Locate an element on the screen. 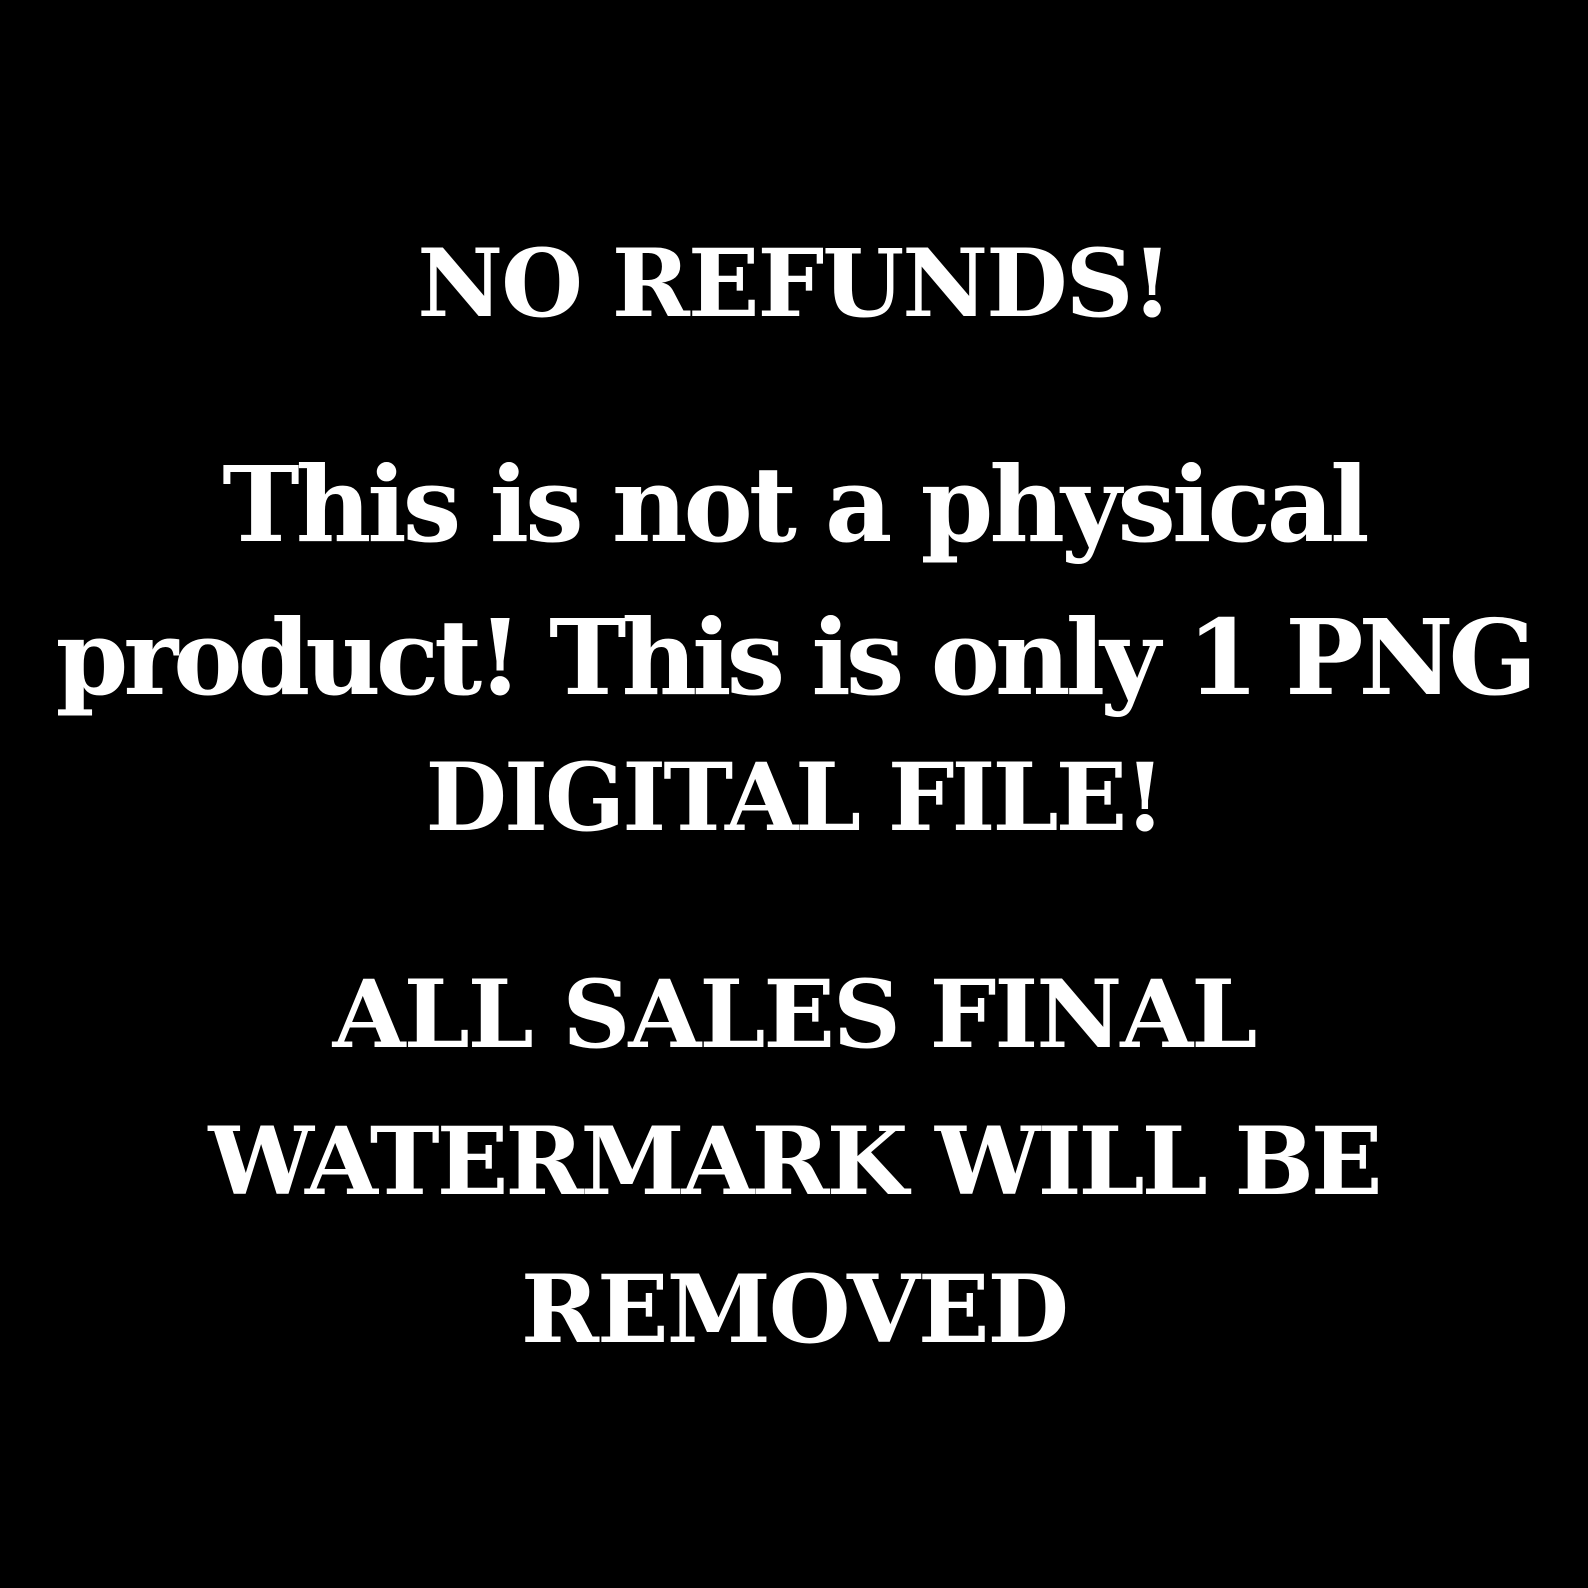 The image size is (1588, 1588). description-line-1: This is not a physical is located at coordinates (795, 504).